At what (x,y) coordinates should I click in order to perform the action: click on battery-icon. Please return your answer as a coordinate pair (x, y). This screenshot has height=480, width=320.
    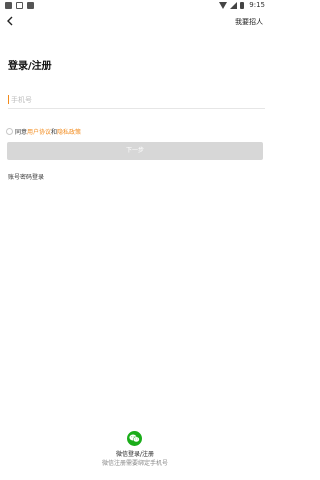
    Looking at the image, I should click on (242, 5).